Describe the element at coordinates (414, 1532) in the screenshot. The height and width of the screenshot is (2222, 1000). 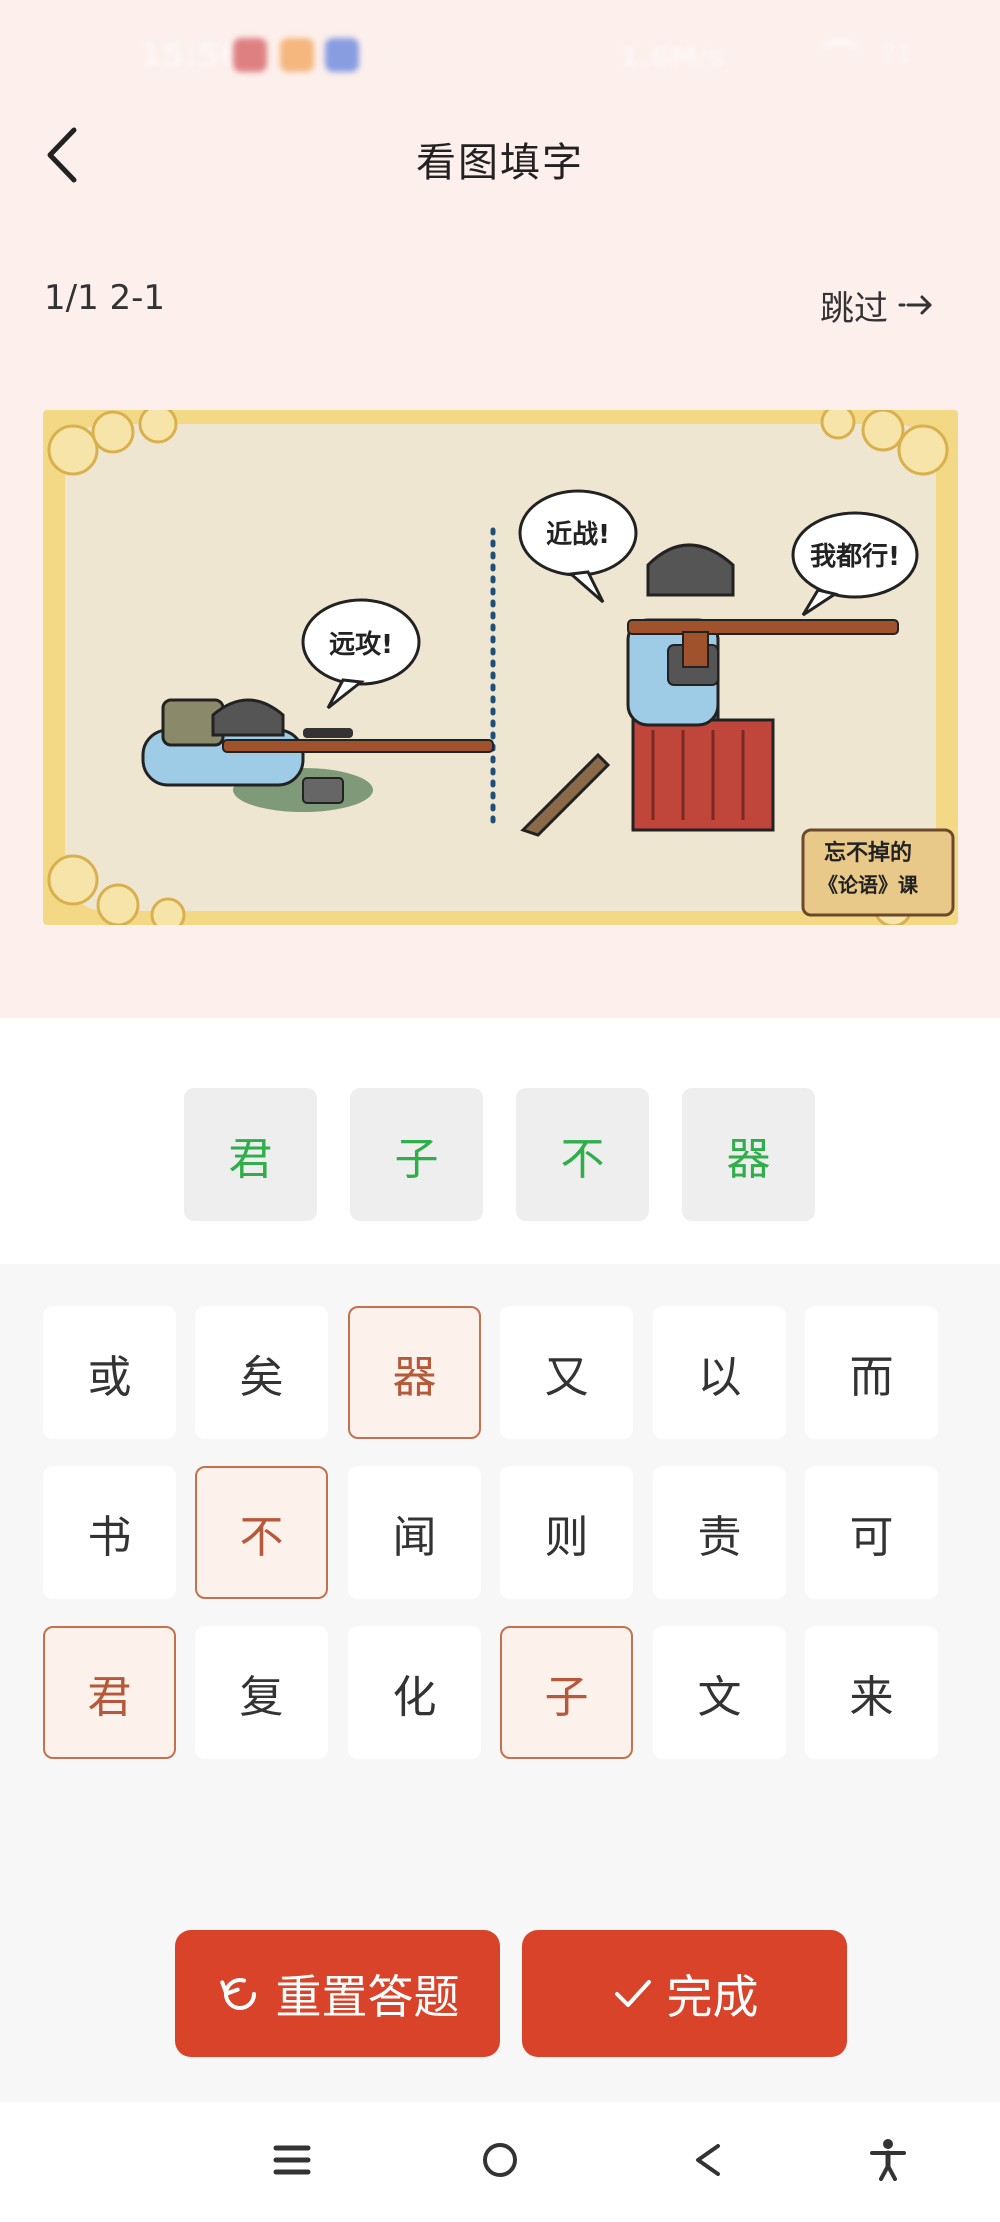
I see `candidate-cell: 闻` at that location.